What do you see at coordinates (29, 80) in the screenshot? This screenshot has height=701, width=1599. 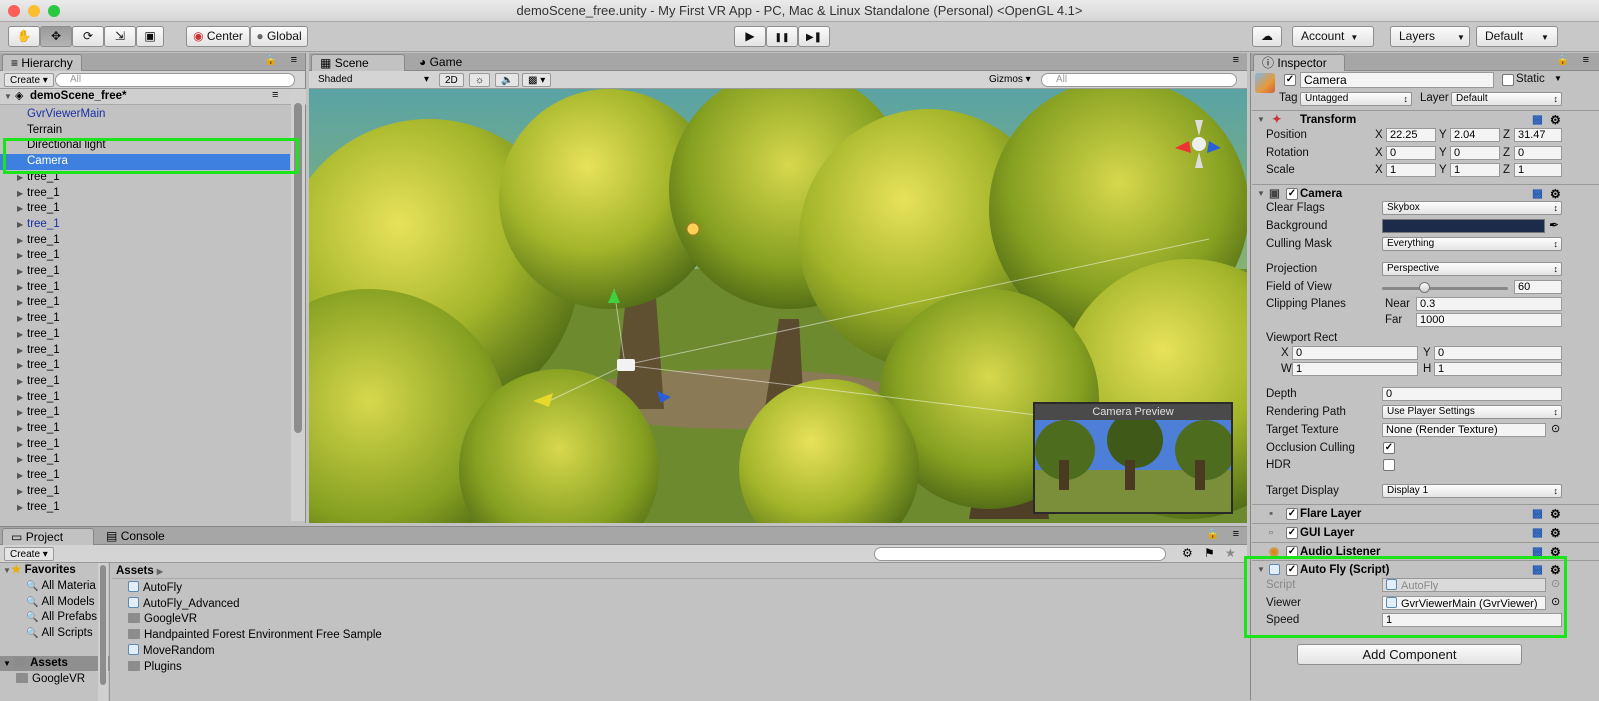 I see `create-dropdown: Create ▾` at bounding box center [29, 80].